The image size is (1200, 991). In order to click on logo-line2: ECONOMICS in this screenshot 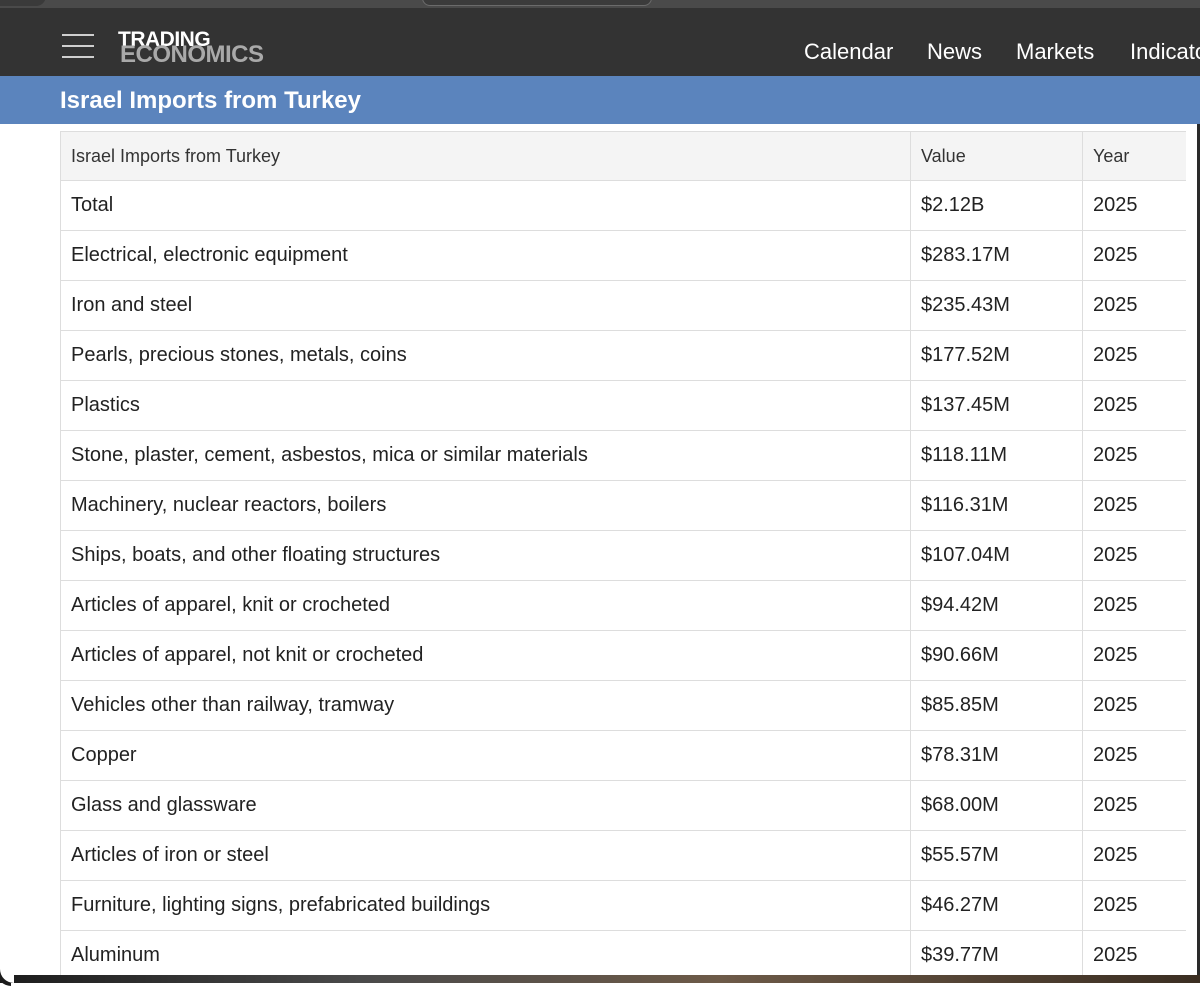, I will do `click(192, 54)`.